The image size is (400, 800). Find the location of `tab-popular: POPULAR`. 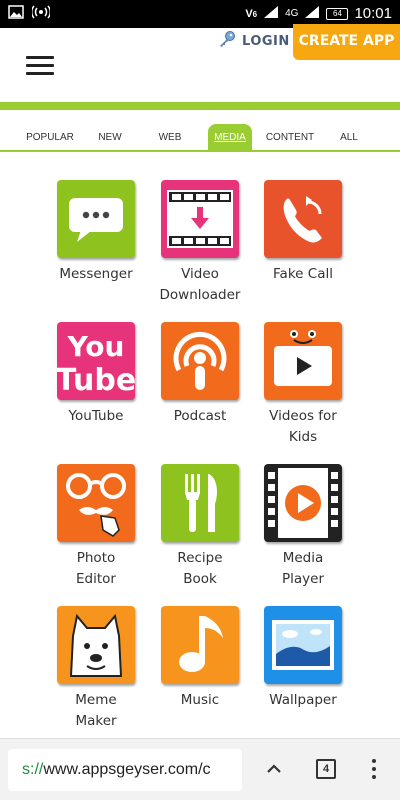

tab-popular: POPULAR is located at coordinates (50, 138).